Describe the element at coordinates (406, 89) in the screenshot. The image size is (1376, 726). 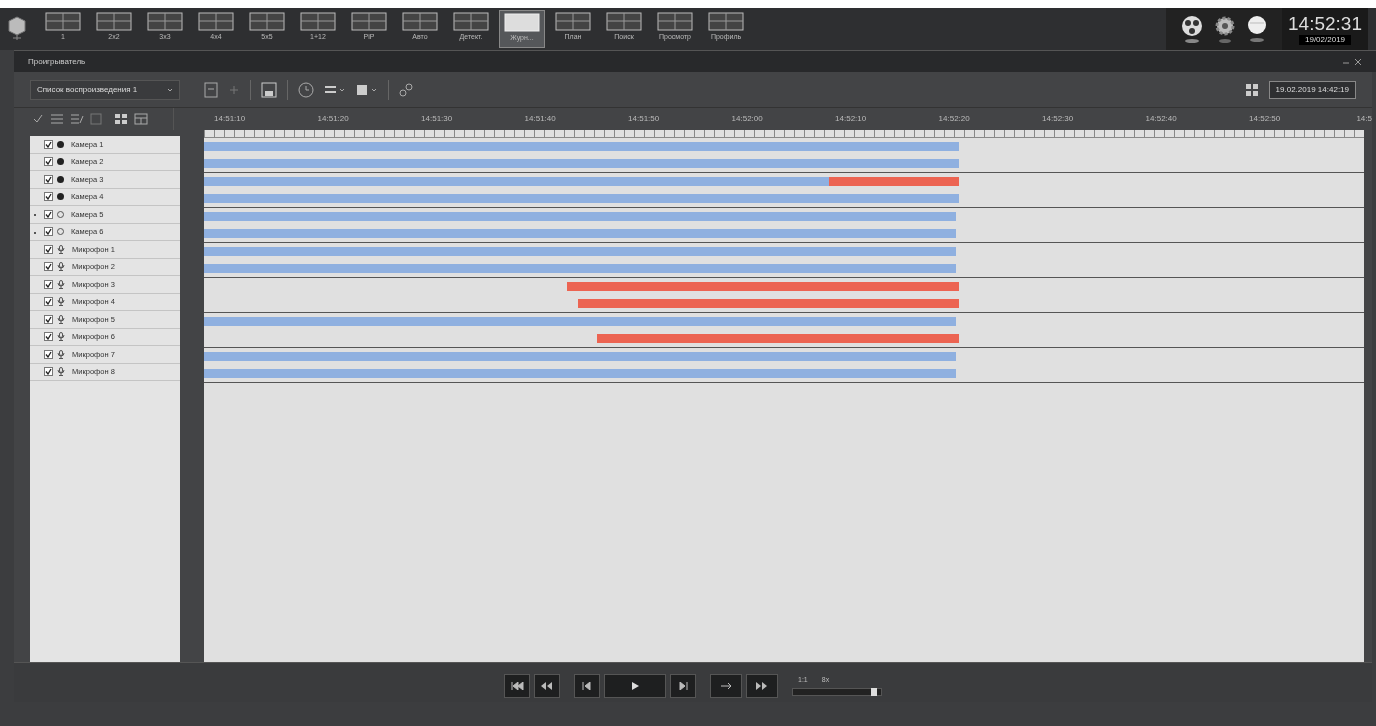
I see `link-icon` at that location.